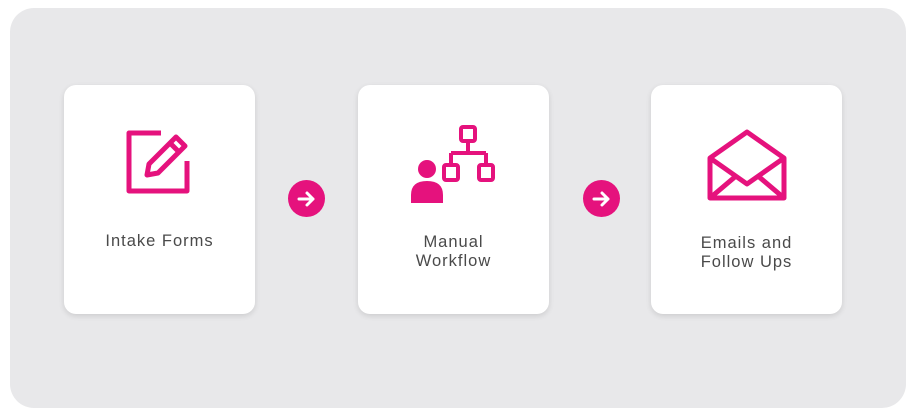  I want to click on person-workflow-icon, so click(453, 164).